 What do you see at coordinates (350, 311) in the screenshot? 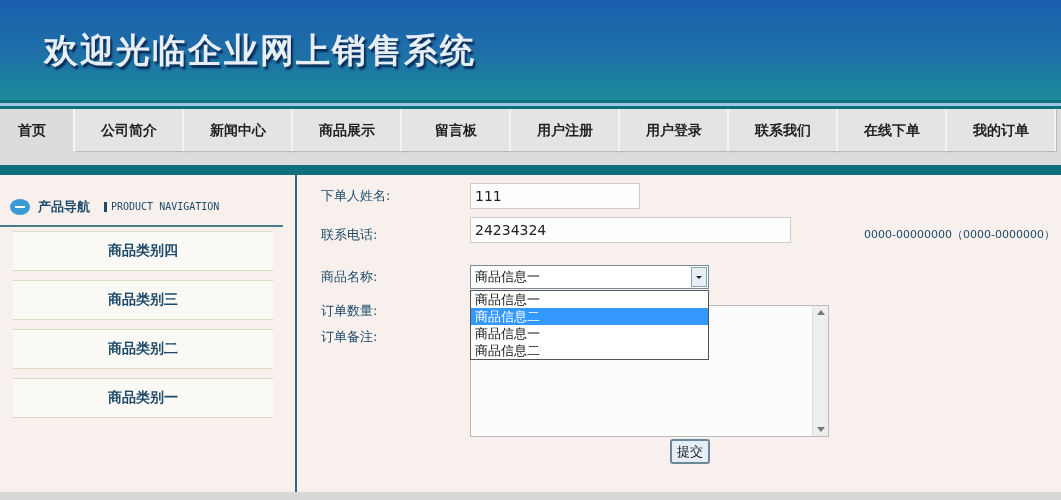
I see `field-label: 订单数量:` at bounding box center [350, 311].